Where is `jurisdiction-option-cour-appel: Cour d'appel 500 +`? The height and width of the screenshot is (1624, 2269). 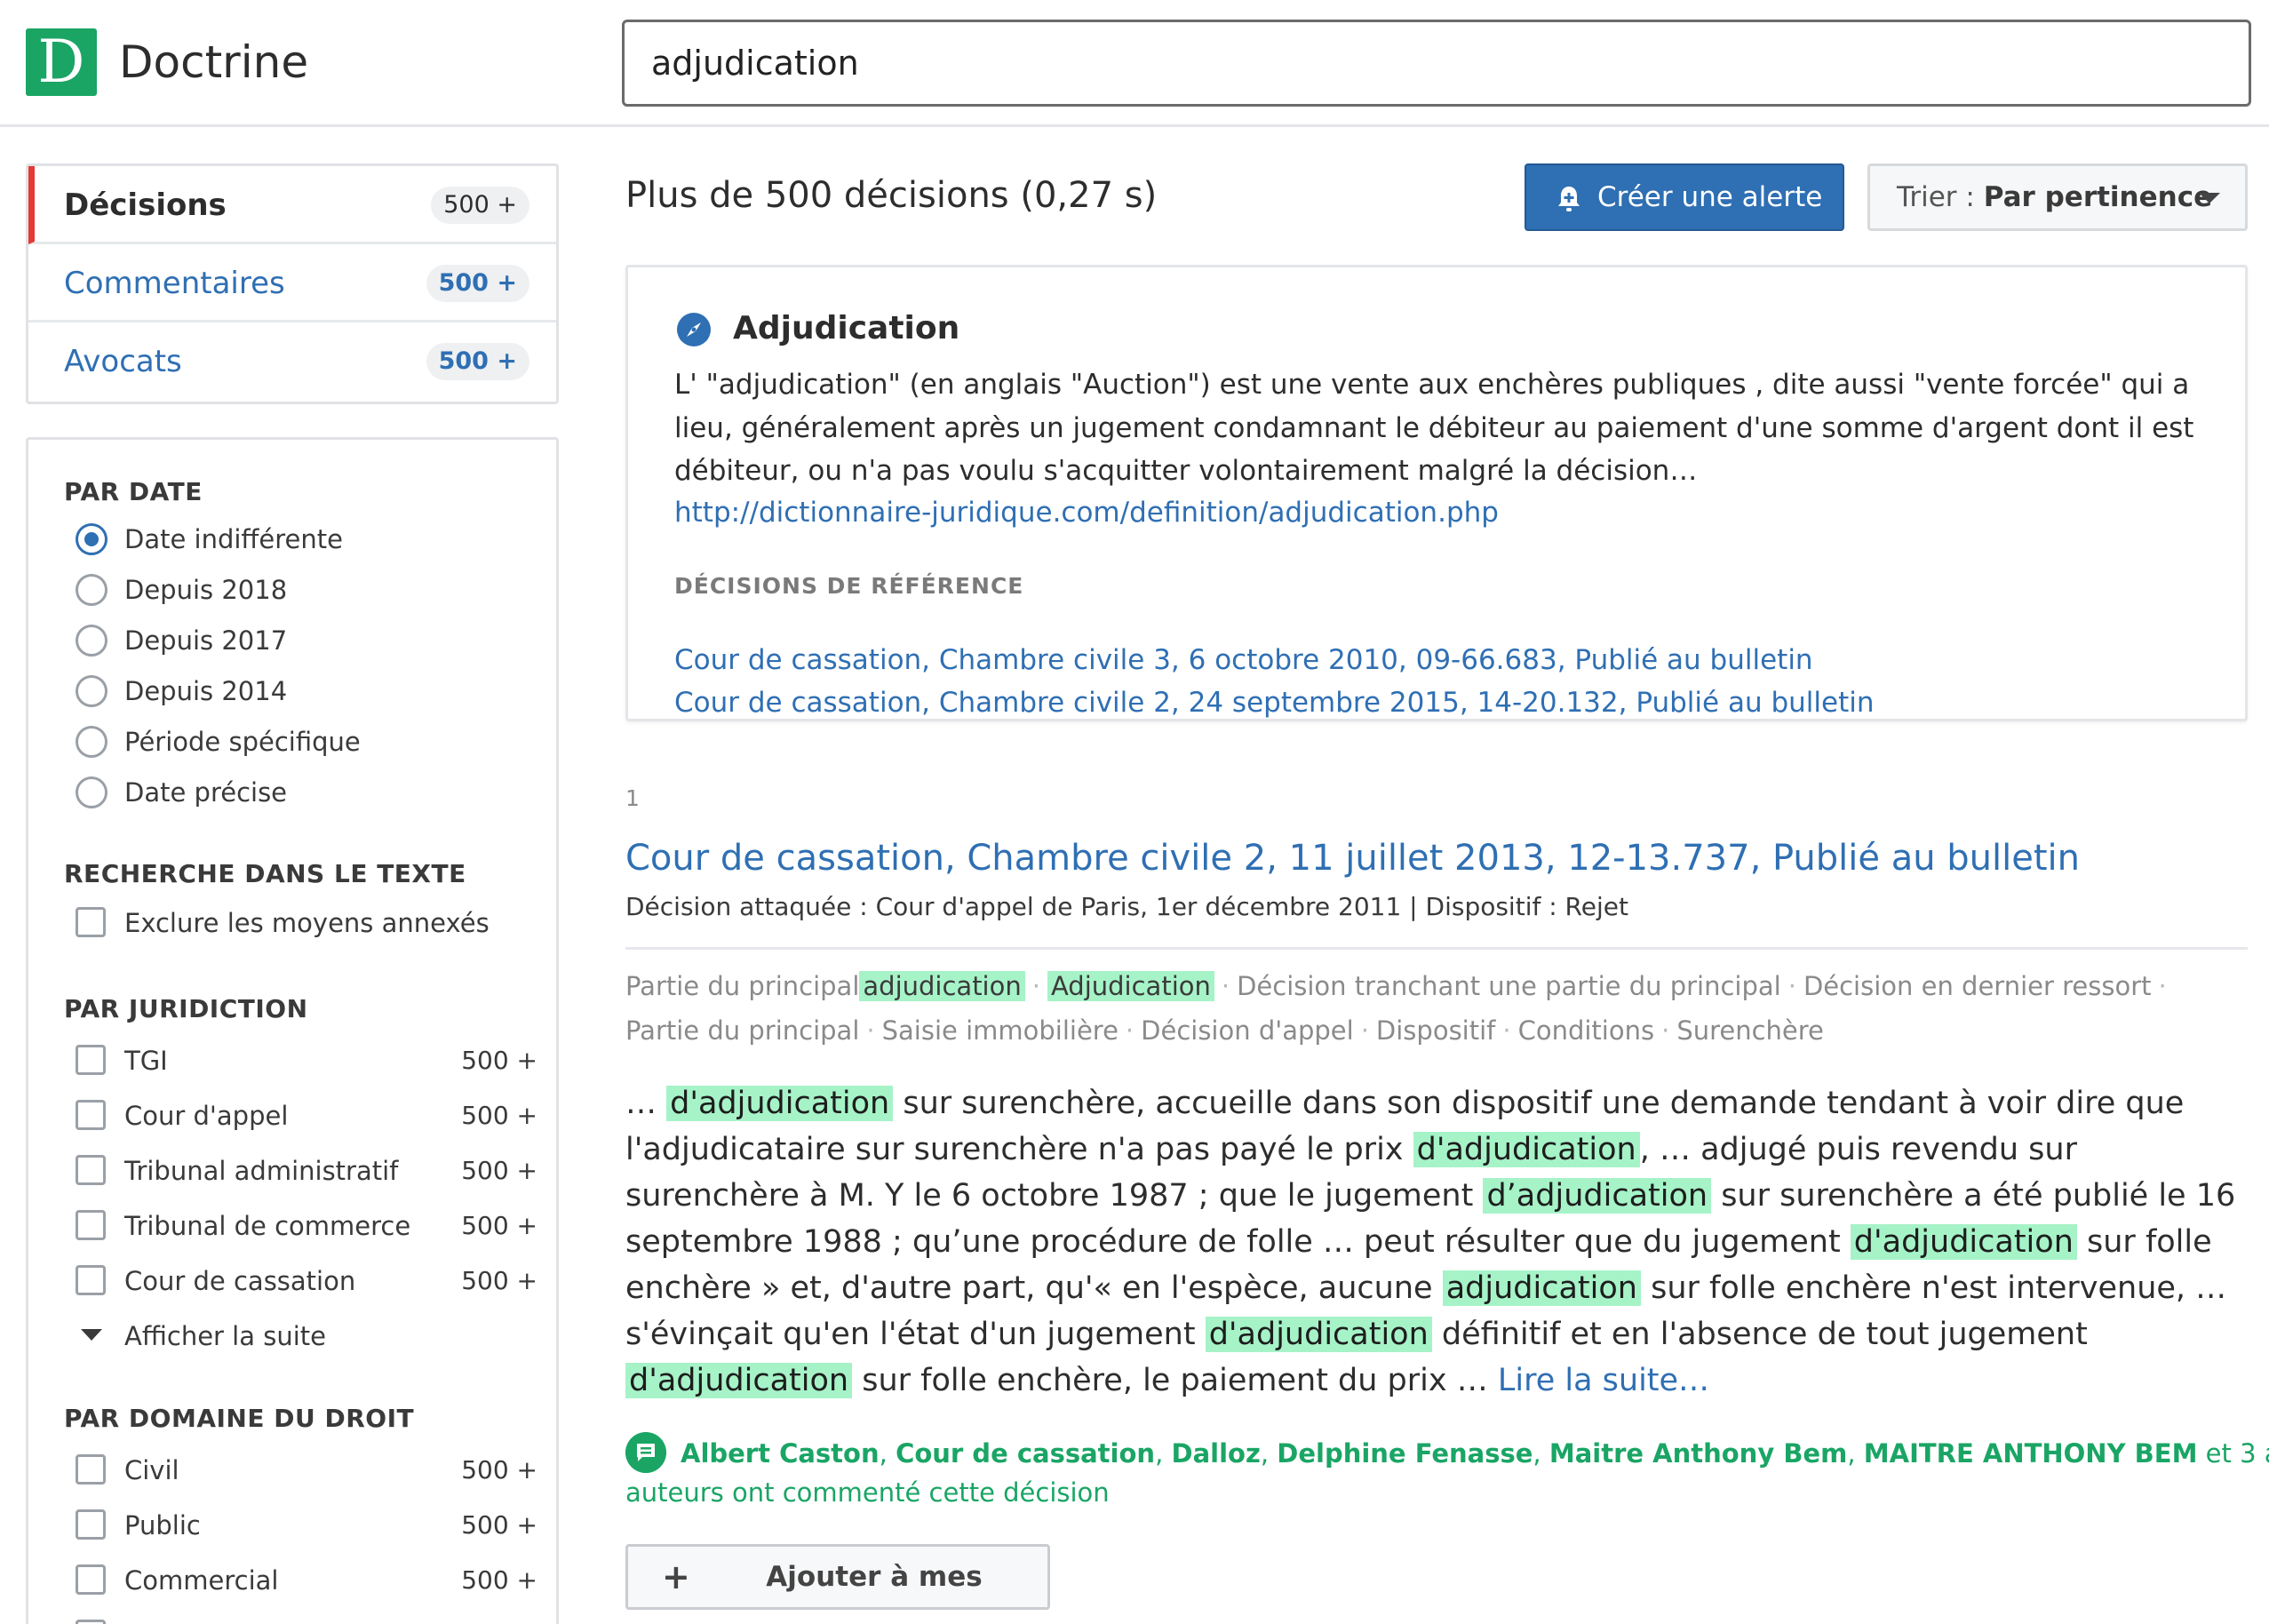 jurisdiction-option-cour-appel: Cour d'appel 500 + is located at coordinates (306, 1115).